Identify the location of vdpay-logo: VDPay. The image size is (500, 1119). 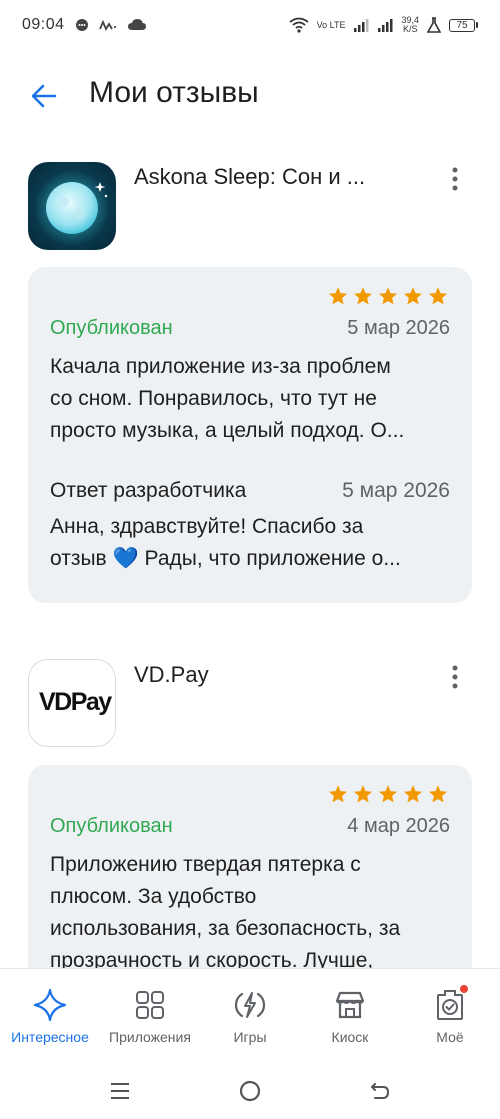
(75, 702).